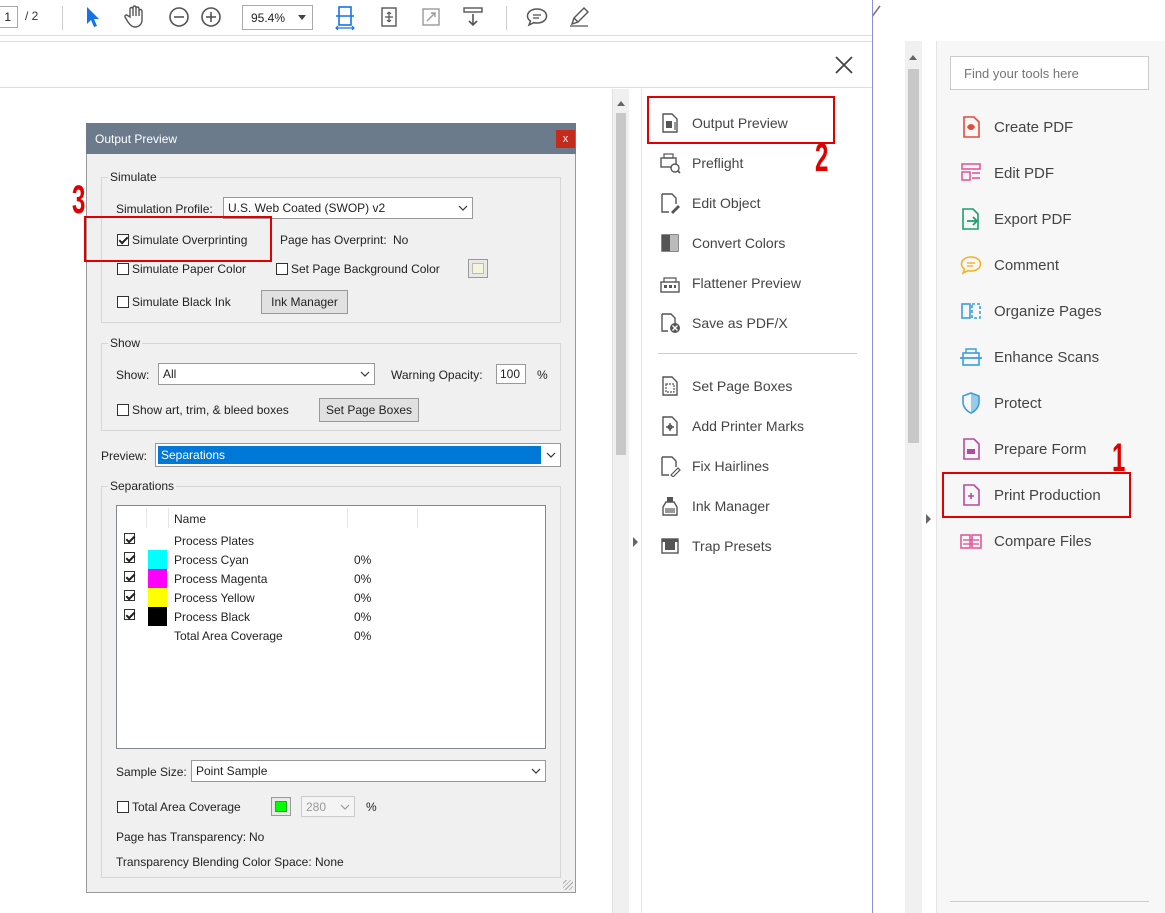 This screenshot has height=913, width=1165. What do you see at coordinates (1018, 403) in the screenshot?
I see `tool-label: Protect` at bounding box center [1018, 403].